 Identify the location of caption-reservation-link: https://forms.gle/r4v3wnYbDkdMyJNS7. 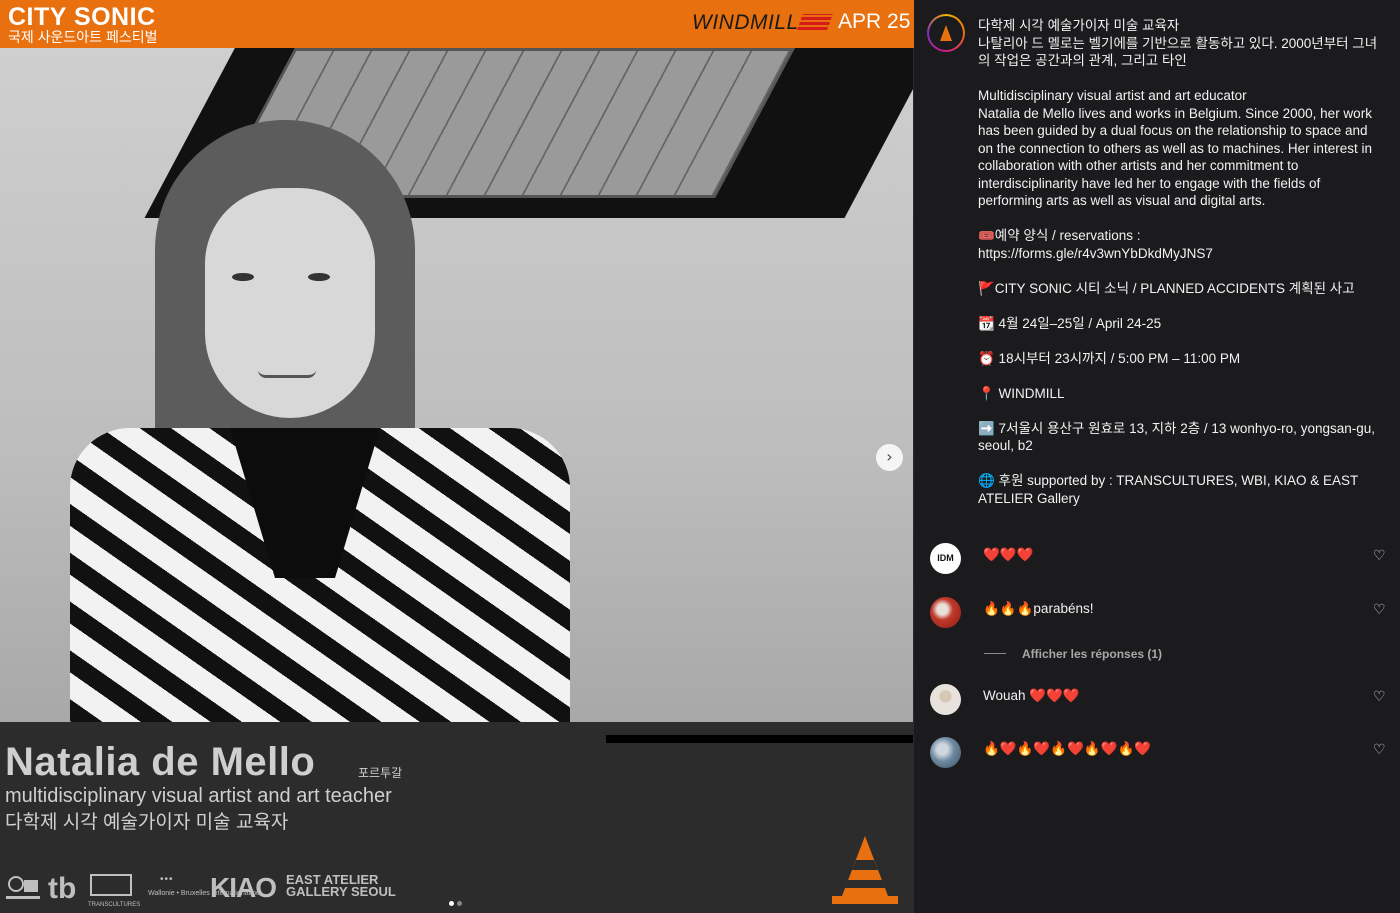
(1095, 253).